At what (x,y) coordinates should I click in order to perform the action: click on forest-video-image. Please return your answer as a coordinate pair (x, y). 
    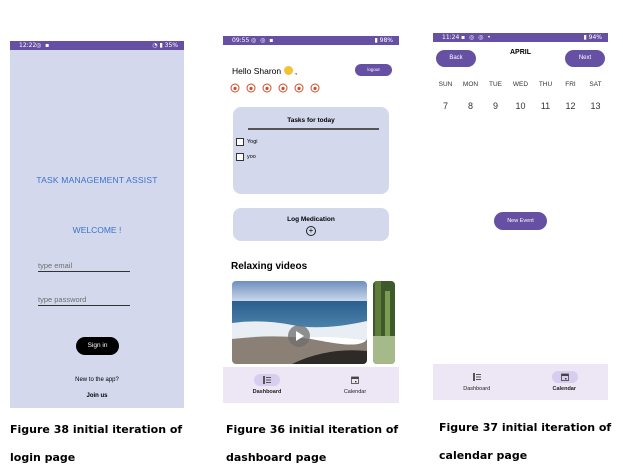
    Looking at the image, I should click on (384, 322).